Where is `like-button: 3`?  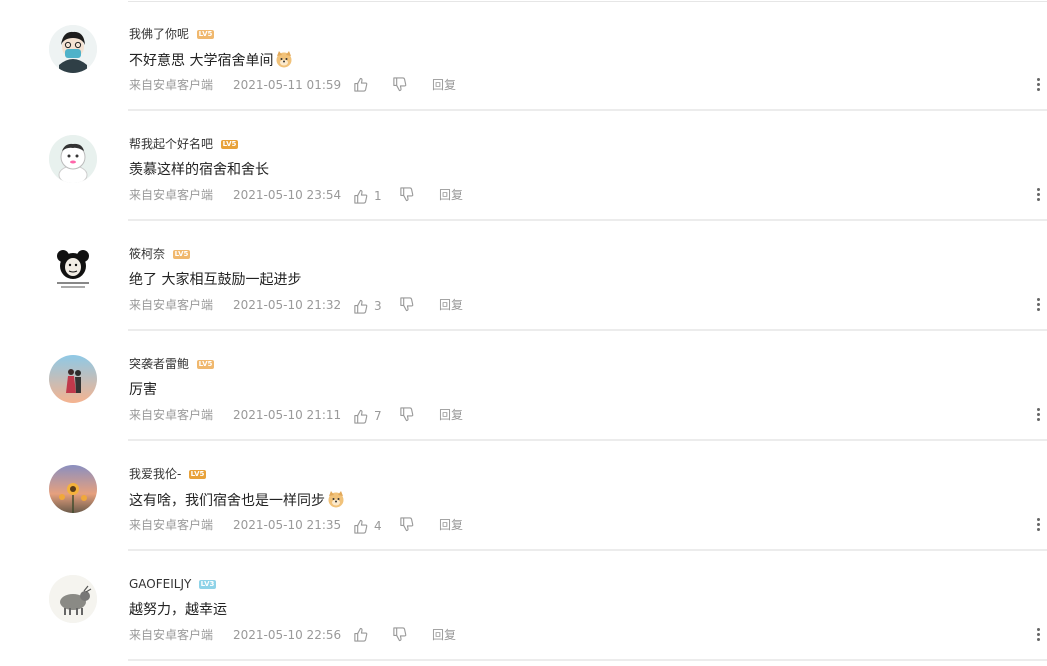 like-button: 3 is located at coordinates (367, 306).